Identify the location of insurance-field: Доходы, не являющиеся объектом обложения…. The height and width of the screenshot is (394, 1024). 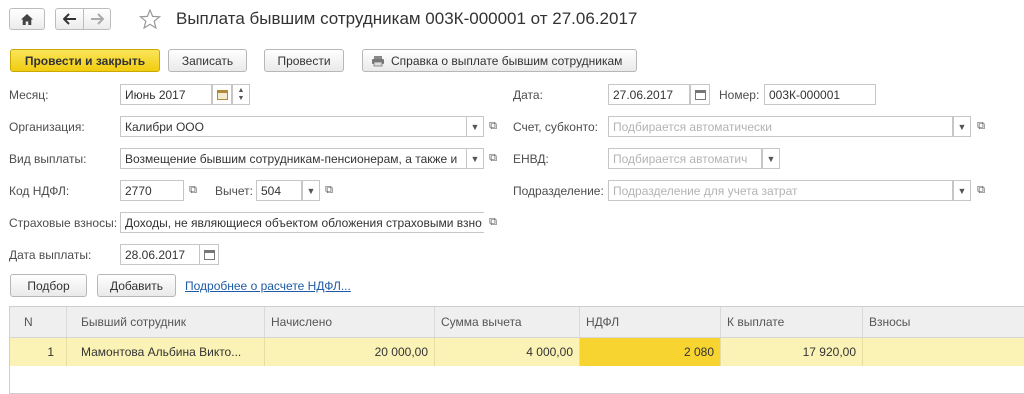
(302, 222).